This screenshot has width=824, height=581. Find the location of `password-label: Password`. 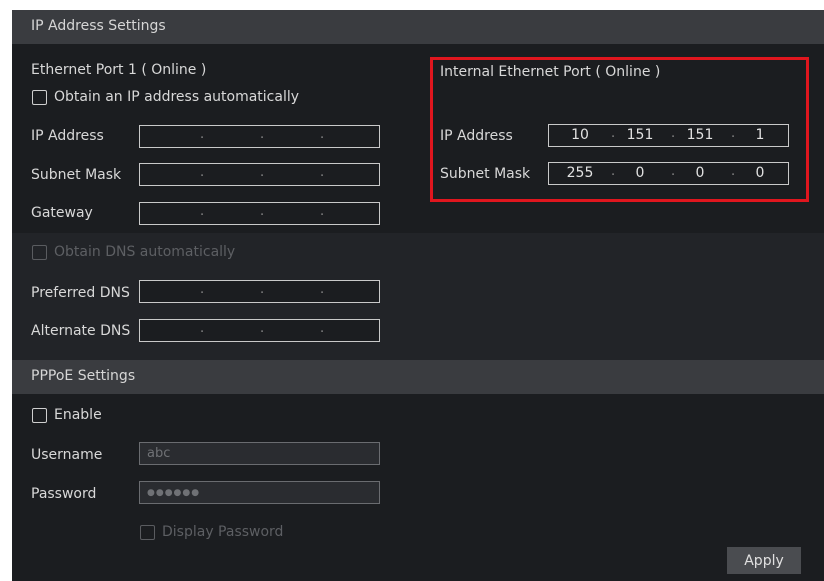

password-label: Password is located at coordinates (64, 494).